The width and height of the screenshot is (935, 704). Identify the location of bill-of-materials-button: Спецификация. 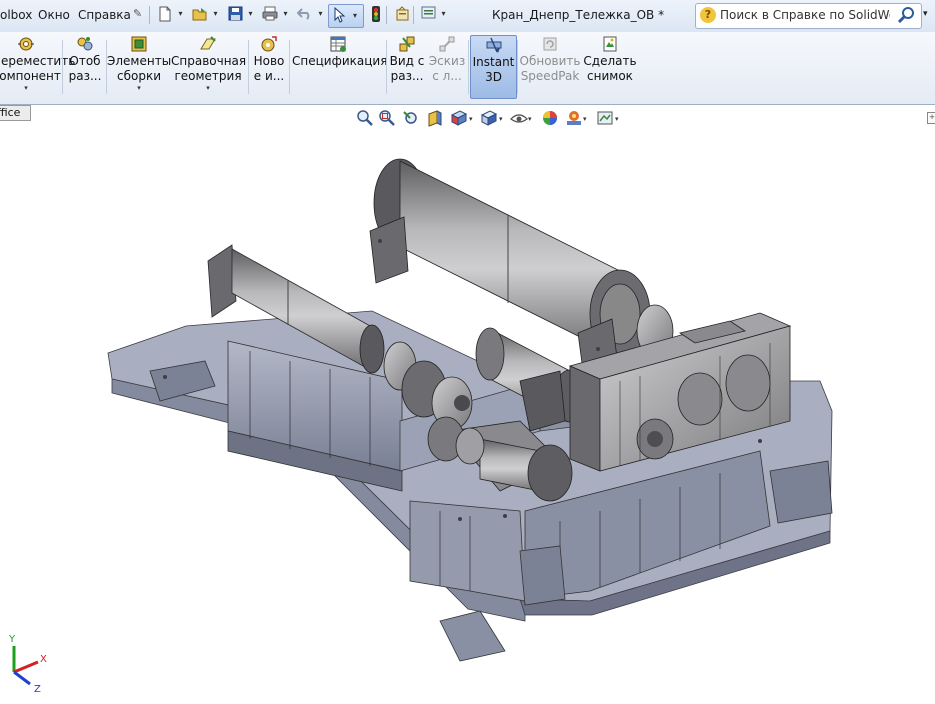
(340, 67).